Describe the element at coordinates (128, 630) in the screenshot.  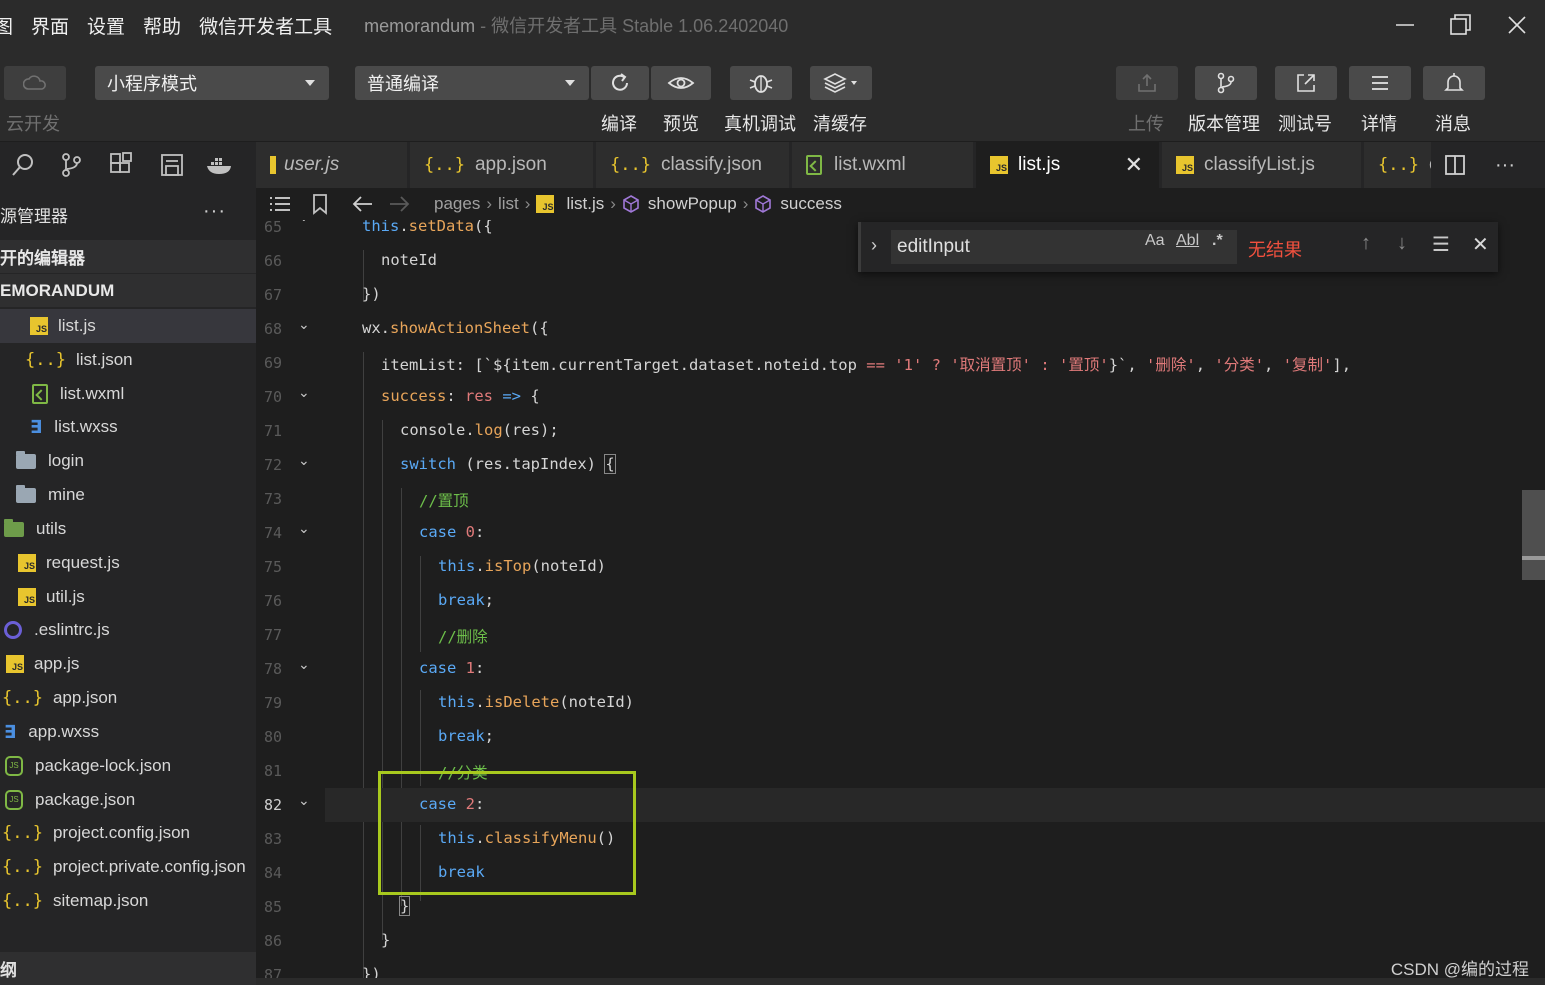
I see `file-eslintrc: .eslintrc.js` at that location.